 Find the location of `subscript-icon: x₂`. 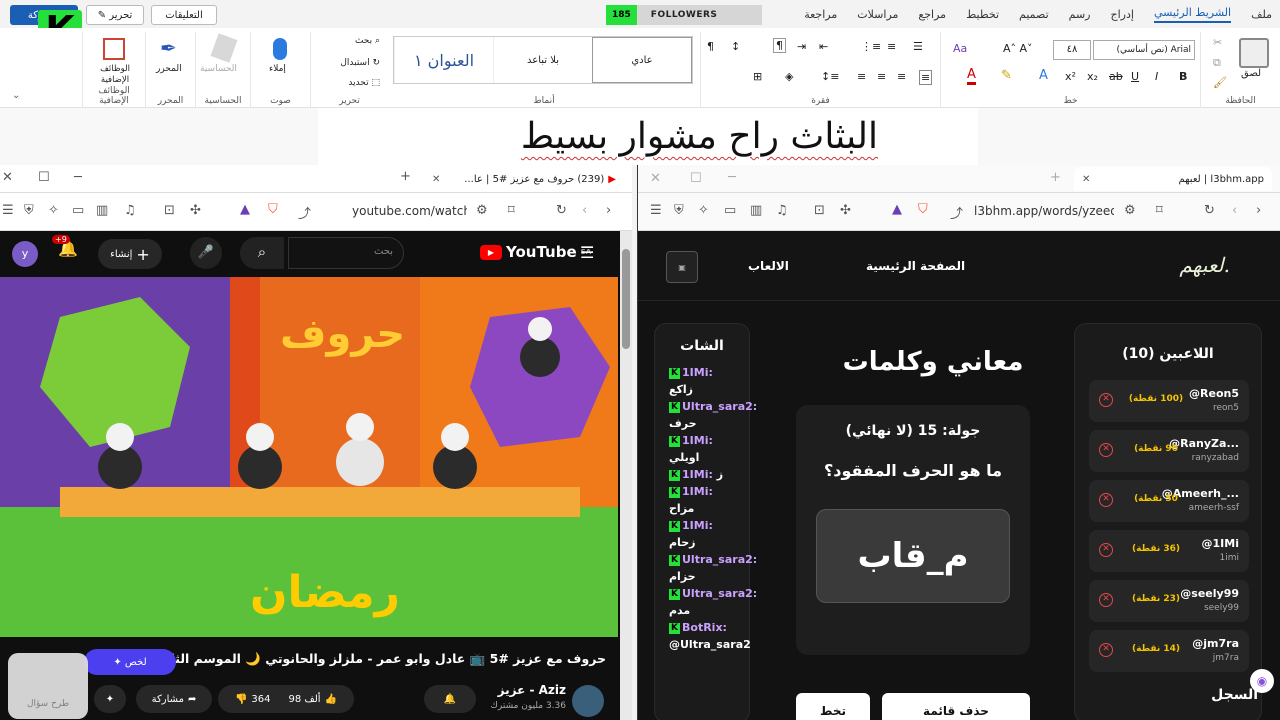

subscript-icon: x₂ is located at coordinates (1092, 76).